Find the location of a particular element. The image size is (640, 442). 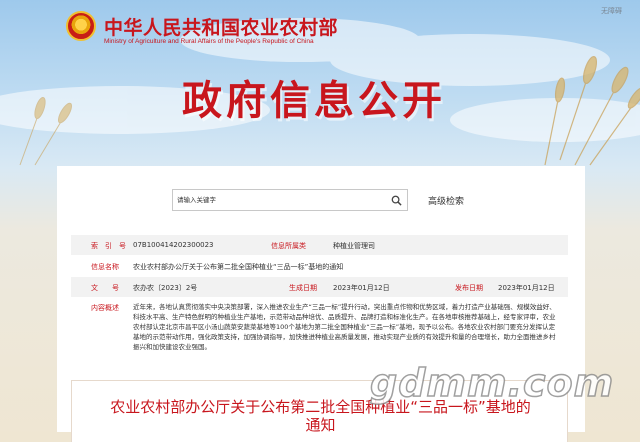

info-row-index: 索 引 号 07B100414202300023 信息所属类 种植业管理司 is located at coordinates (319, 245).